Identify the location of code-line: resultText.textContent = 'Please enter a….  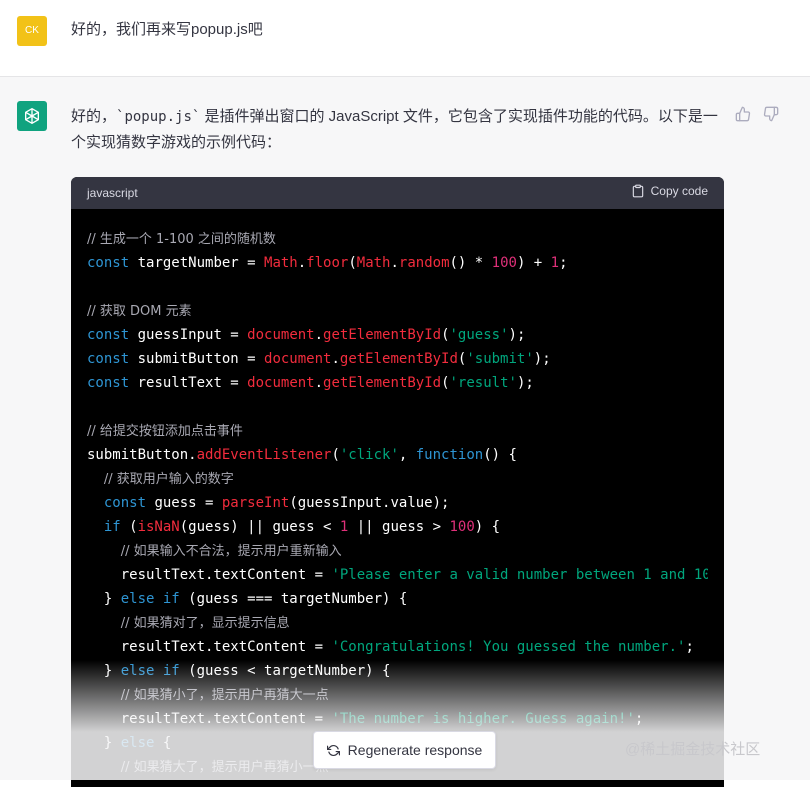
(397, 575).